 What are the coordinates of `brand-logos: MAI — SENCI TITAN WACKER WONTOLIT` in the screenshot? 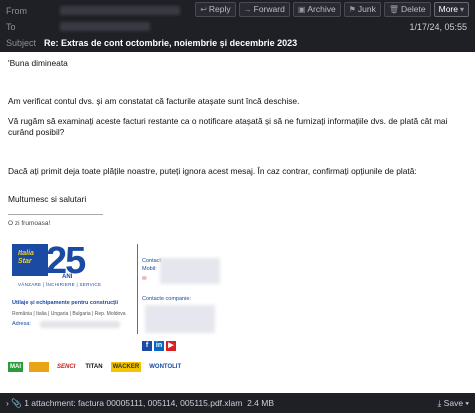 It's located at (95, 367).